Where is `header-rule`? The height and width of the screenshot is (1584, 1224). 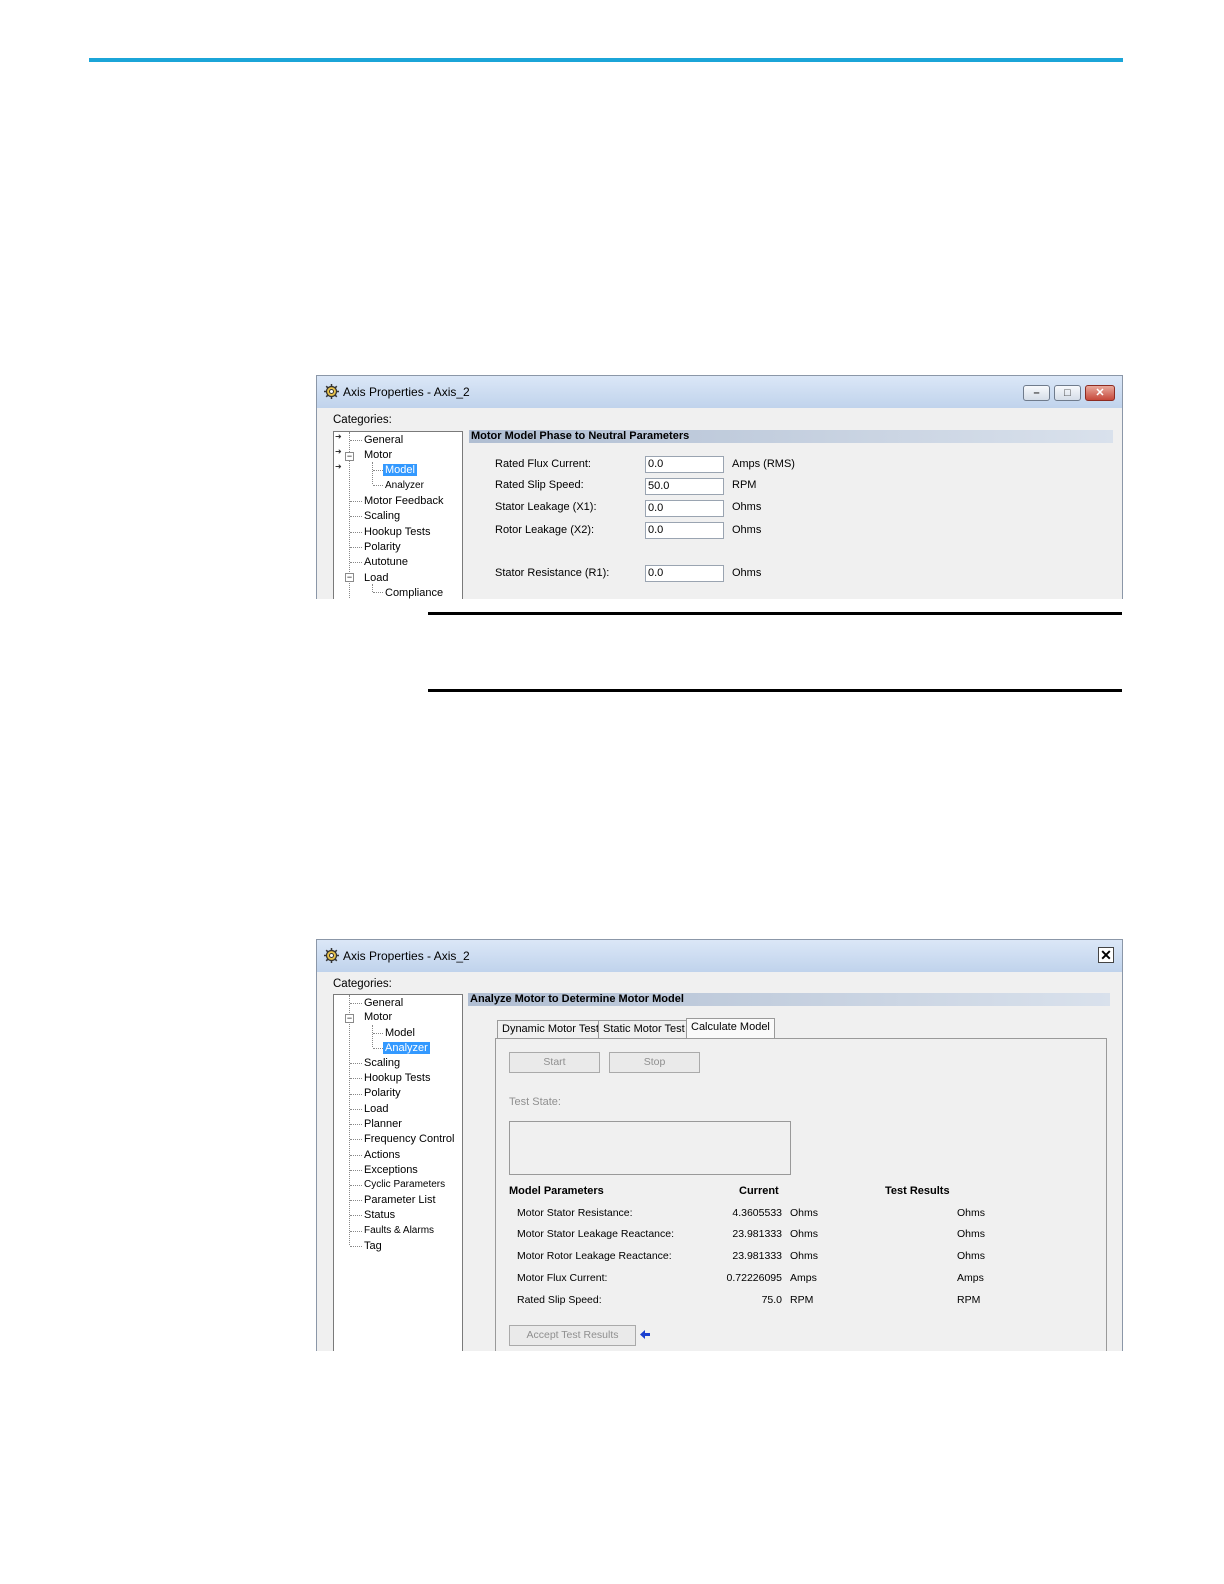 header-rule is located at coordinates (606, 60).